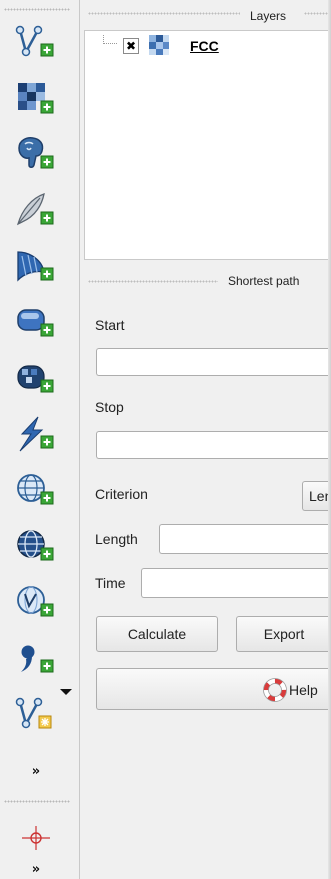 This screenshot has height=879, width=331. I want to click on add-spatialite-layer-button, so click(36, 210).